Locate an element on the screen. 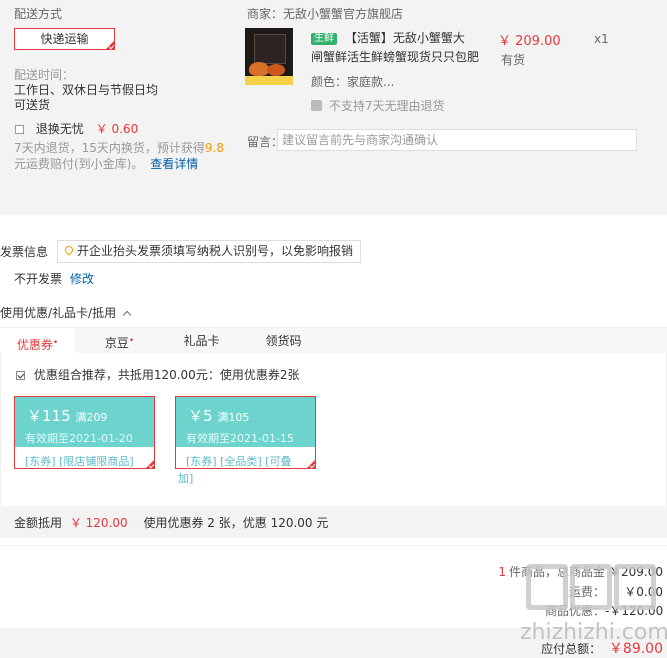  shipping-method-label: 快递运输 is located at coordinates (64, 39).